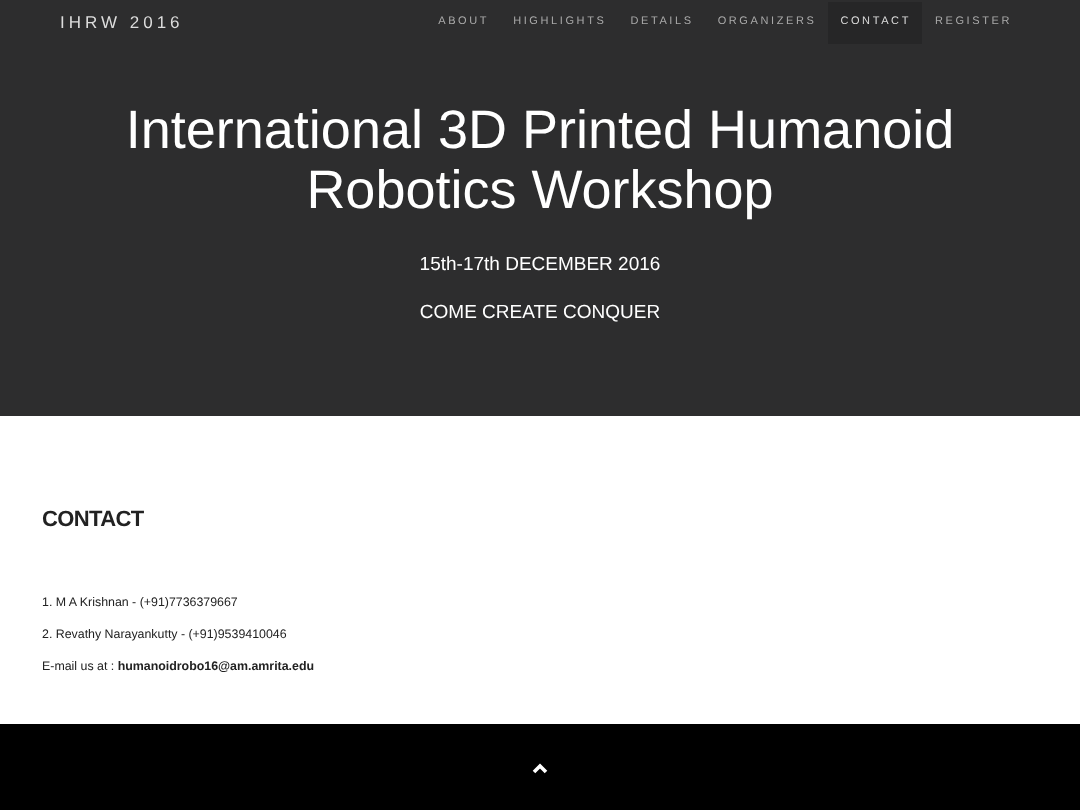 The image size is (1080, 810). Describe the element at coordinates (540, 160) in the screenshot. I see `hero-title: International 3D Printed Humanoid Robotics Workshop` at that location.